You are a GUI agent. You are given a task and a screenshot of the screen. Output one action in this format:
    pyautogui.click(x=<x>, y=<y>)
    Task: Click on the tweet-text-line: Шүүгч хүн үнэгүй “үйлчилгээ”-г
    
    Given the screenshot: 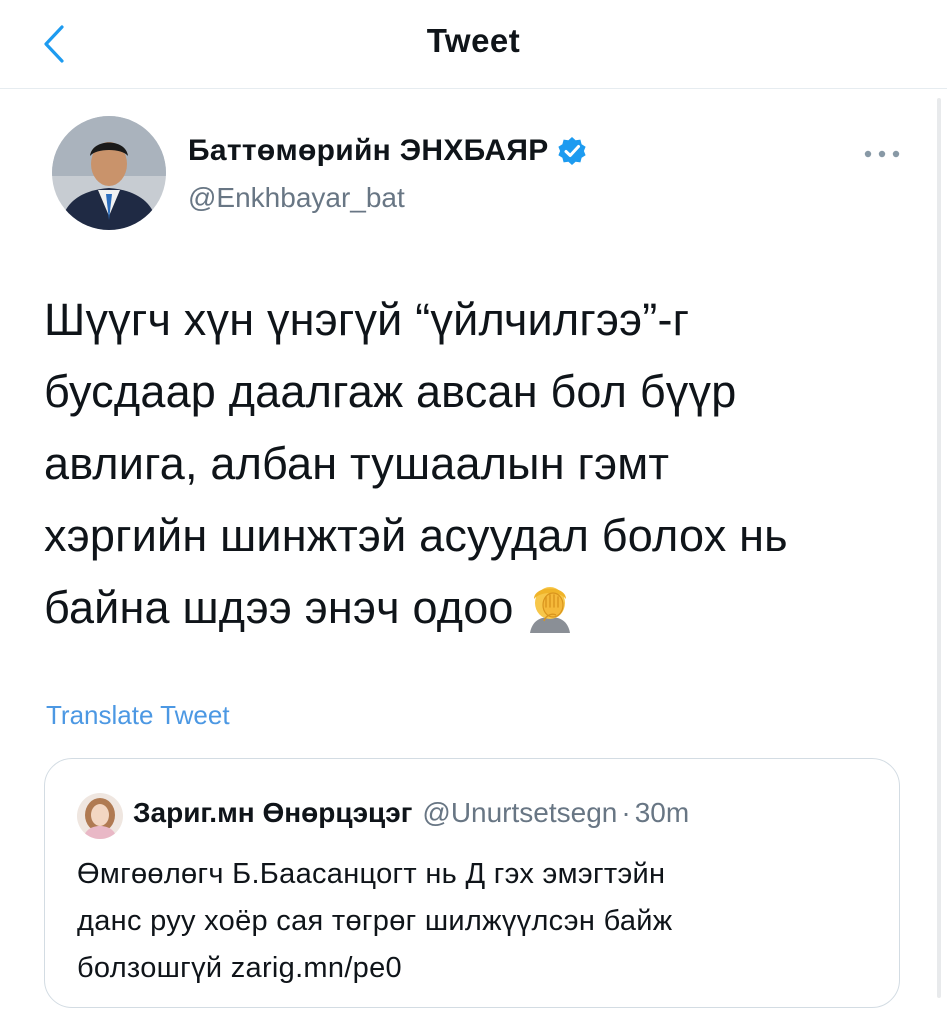 What is the action you would take?
    pyautogui.click(x=367, y=319)
    